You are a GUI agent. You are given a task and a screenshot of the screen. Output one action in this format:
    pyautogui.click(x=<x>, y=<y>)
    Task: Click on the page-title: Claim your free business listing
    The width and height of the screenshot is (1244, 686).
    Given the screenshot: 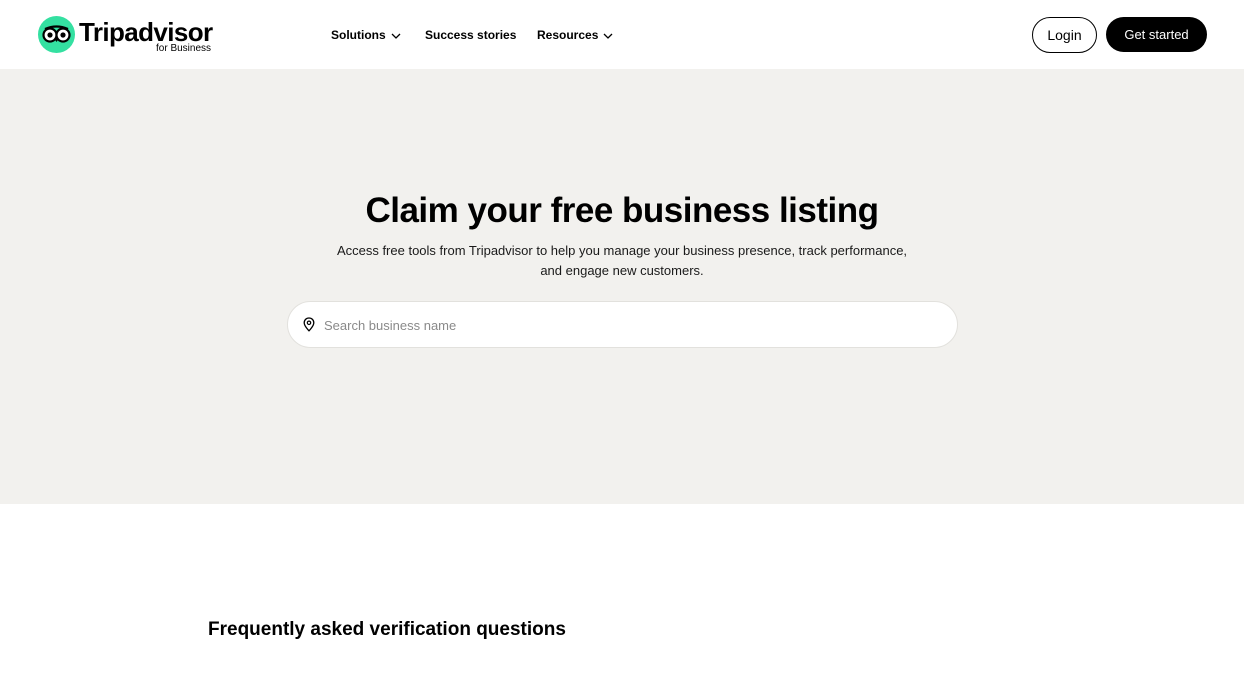 What is the action you would take?
    pyautogui.click(x=622, y=210)
    